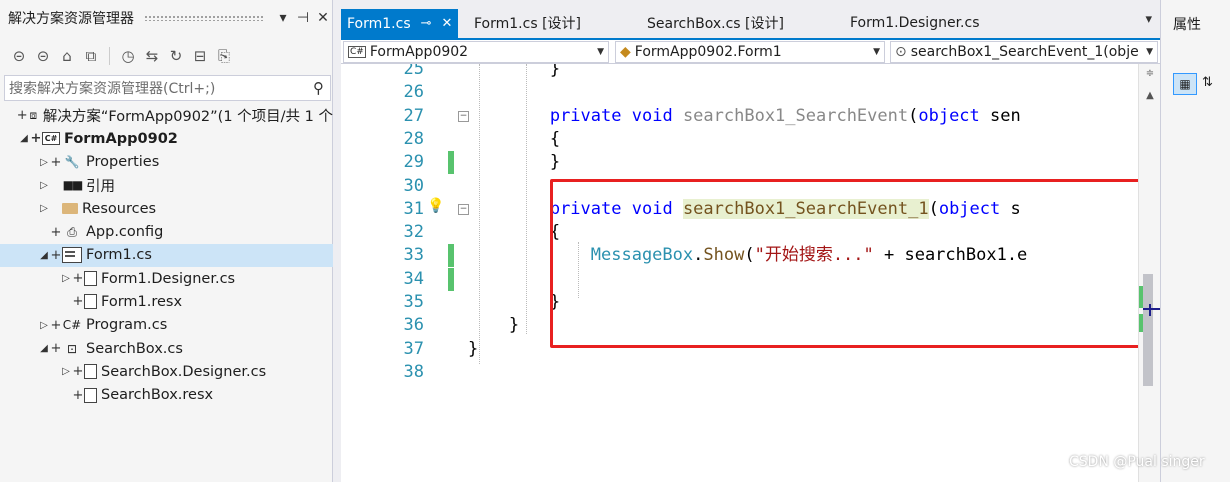 The image size is (1230, 482). Describe the element at coordinates (739, 163) in the screenshot. I see `code-line: 29 }` at that location.